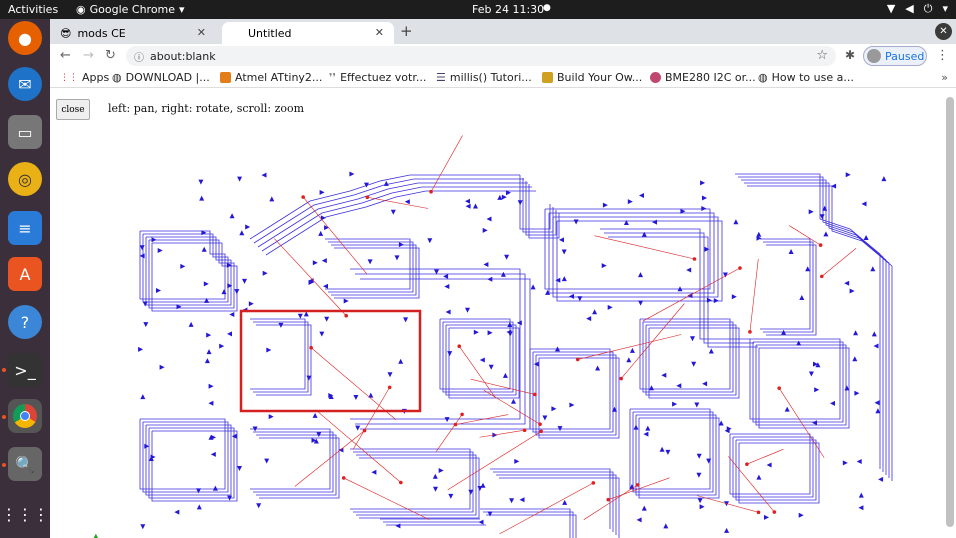  Describe the element at coordinates (101, 33) in the screenshot. I see `tab-label: mods CE` at that location.